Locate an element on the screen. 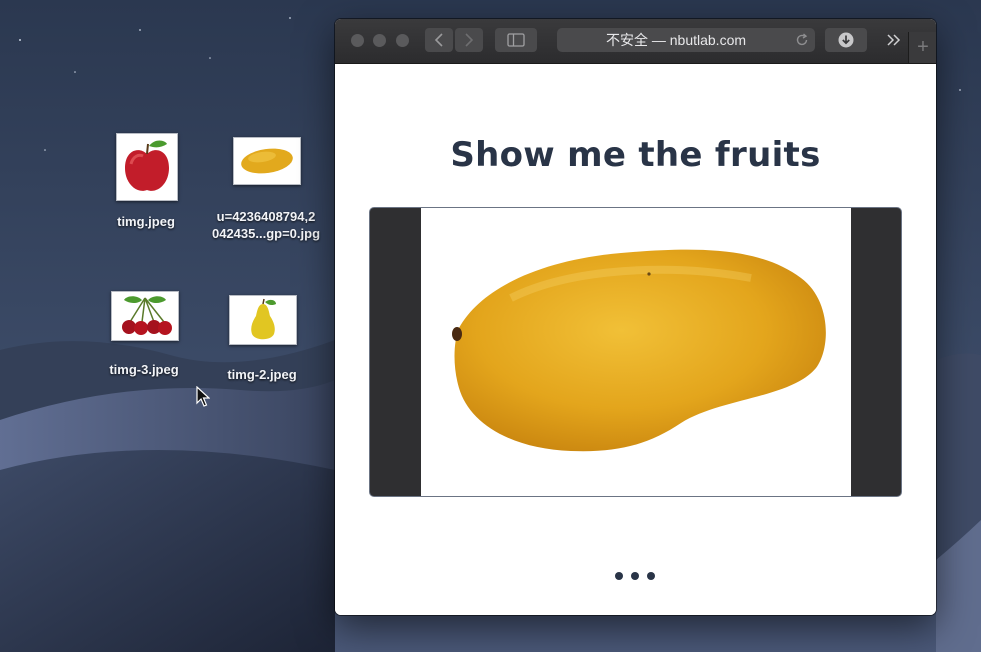 This screenshot has height=652, width=981. close-window-button is located at coordinates (357, 40).